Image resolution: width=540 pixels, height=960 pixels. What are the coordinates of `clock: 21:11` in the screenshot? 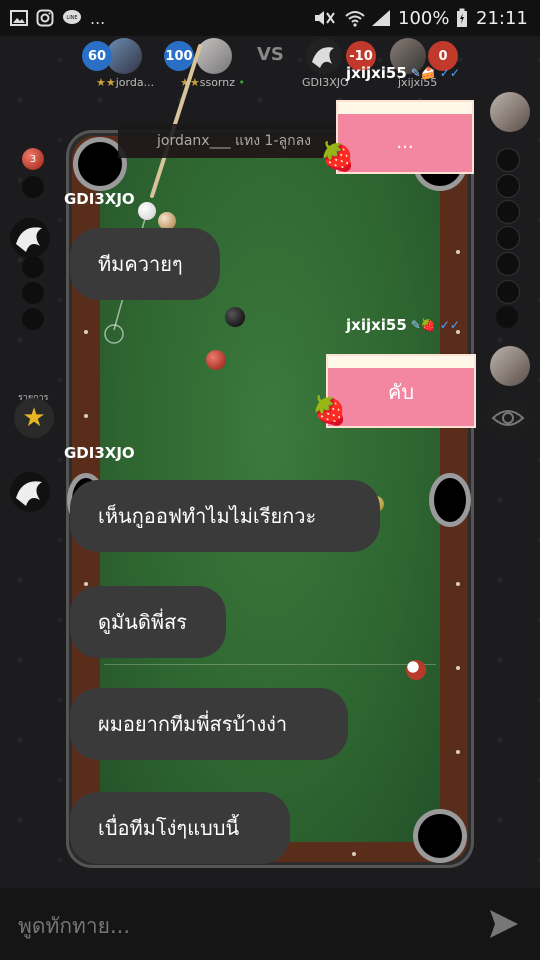 It's located at (502, 18).